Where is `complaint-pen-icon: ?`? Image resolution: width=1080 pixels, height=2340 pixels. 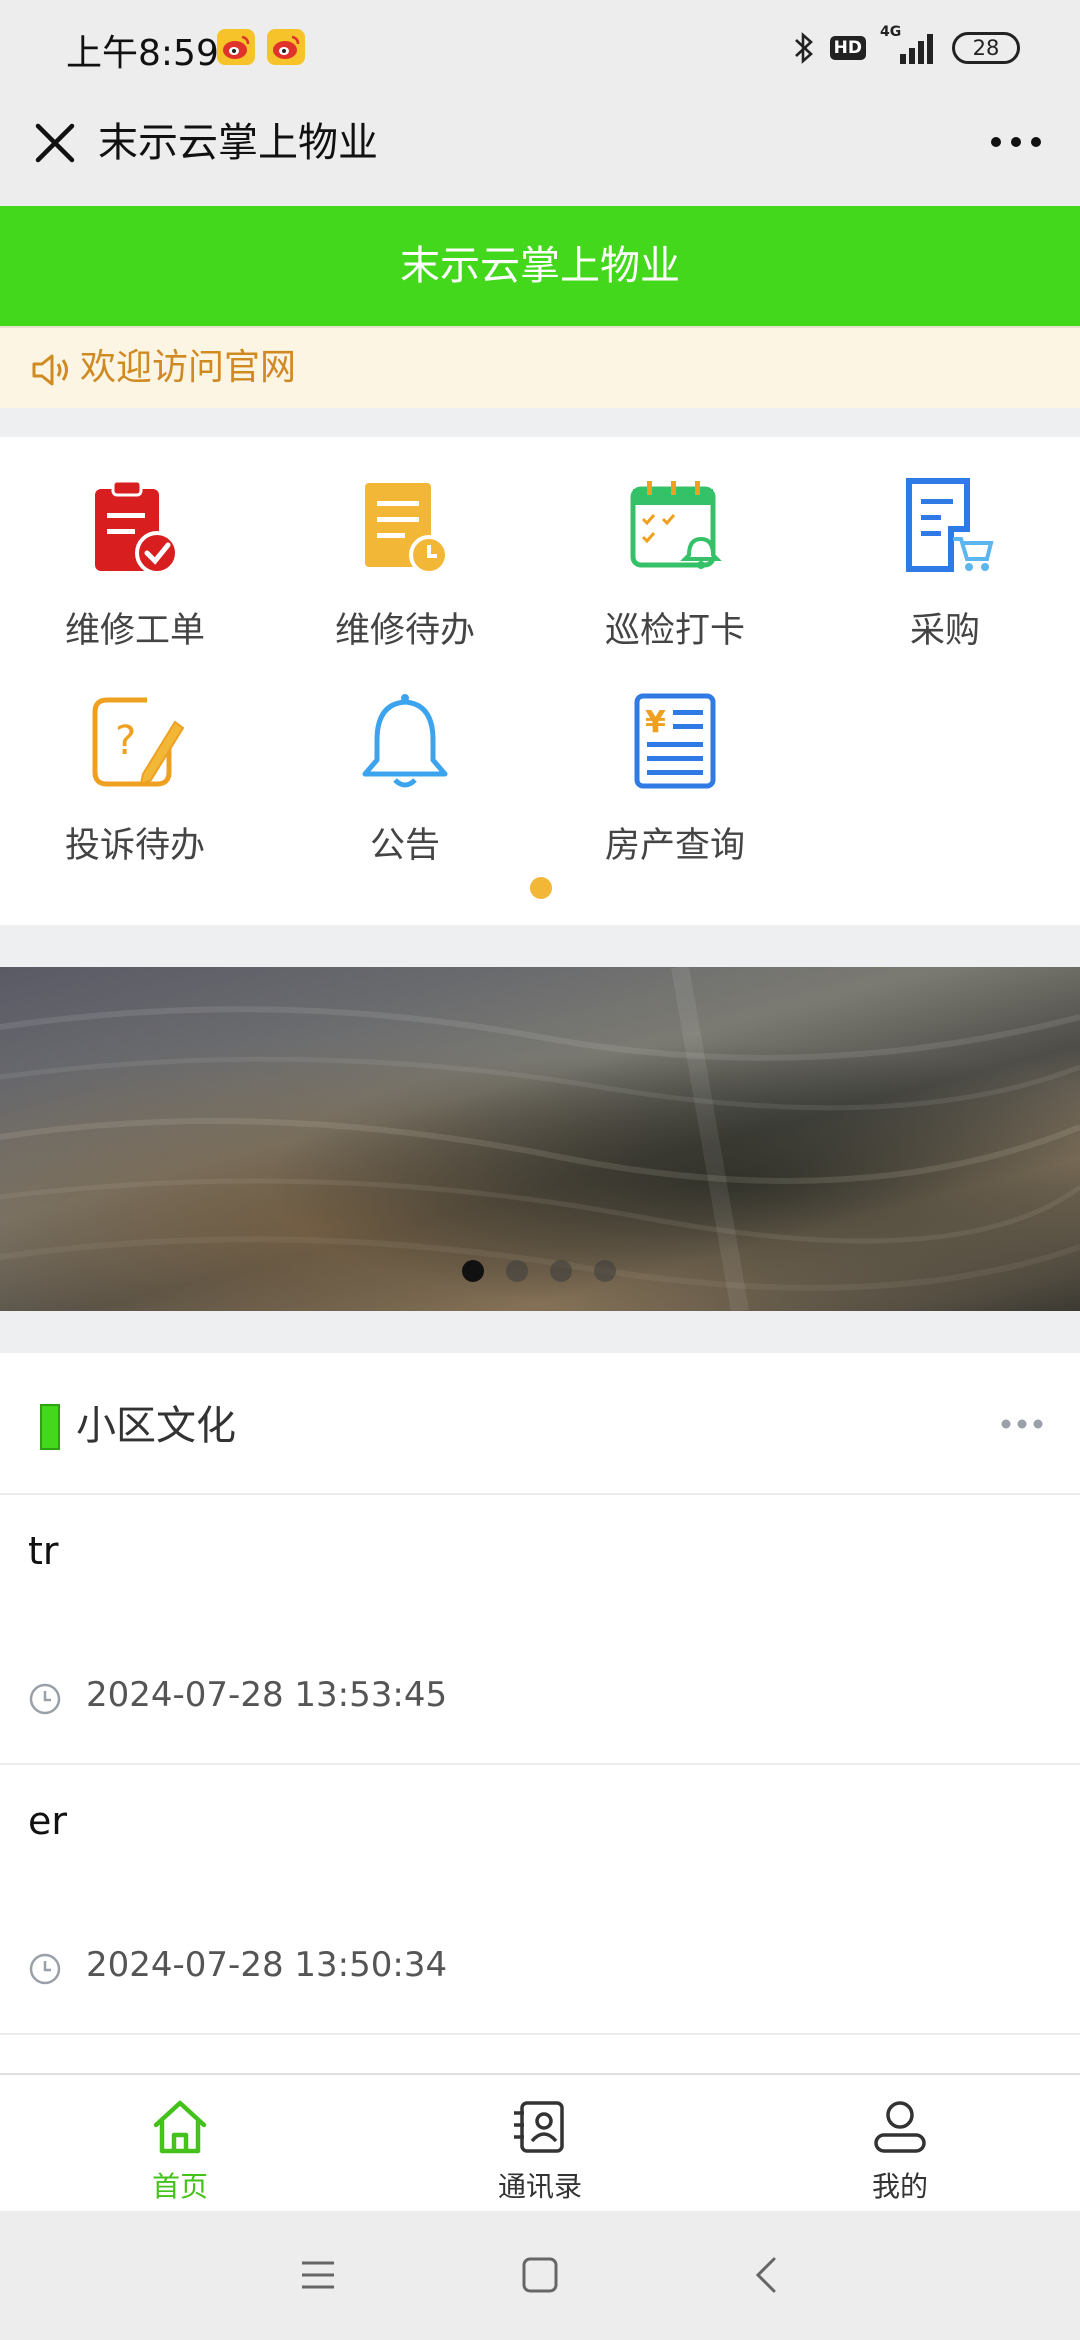
complaint-pen-icon: ? is located at coordinates (138, 742).